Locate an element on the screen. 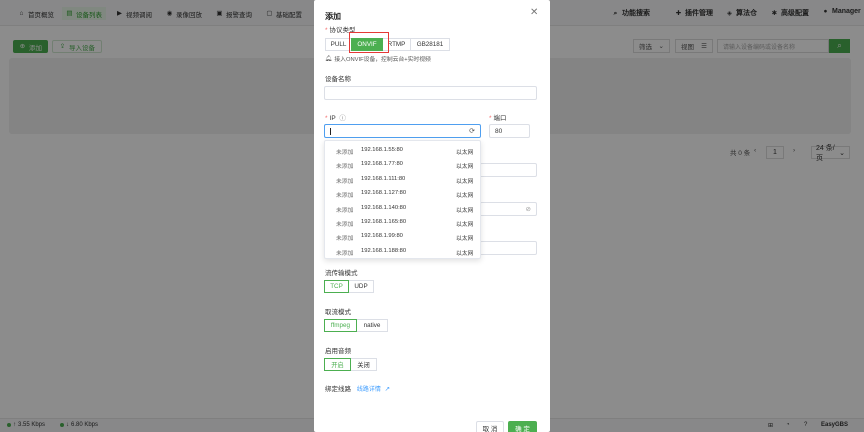 This screenshot has width=864, height=432. list-item: 未添加 192.168.1.188:80 以太网 is located at coordinates (403, 251).